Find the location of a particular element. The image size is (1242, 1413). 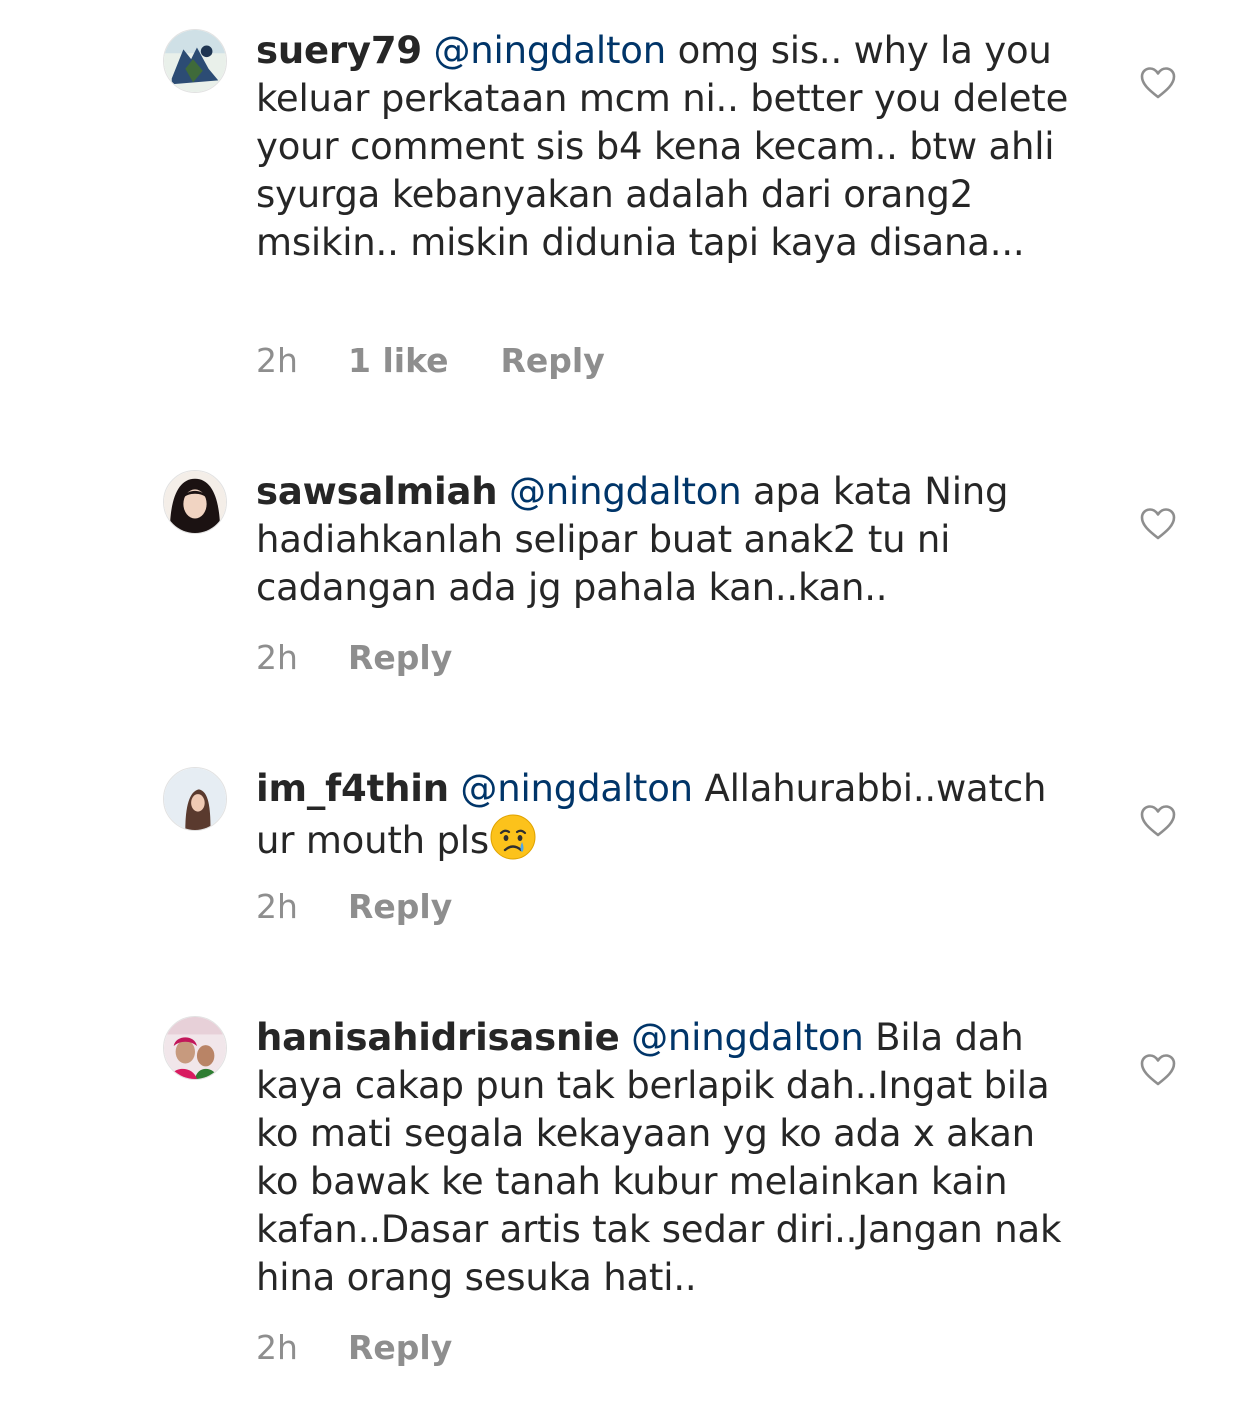

comment-username: im_f4thin is located at coordinates (352, 788).